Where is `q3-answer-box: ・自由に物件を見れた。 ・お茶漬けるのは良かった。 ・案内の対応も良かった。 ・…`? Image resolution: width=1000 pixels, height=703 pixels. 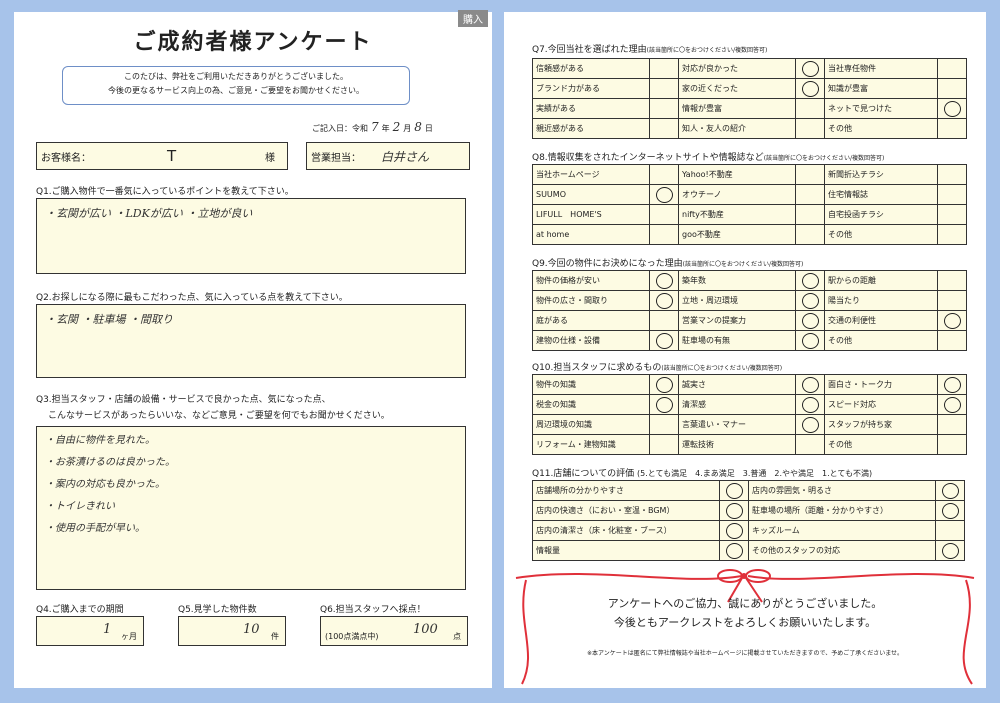 q3-answer-box: ・自由に物件を見れた。 ・お茶漬けるのは良かった。 ・案内の対応も良かった。 ・… is located at coordinates (251, 508).